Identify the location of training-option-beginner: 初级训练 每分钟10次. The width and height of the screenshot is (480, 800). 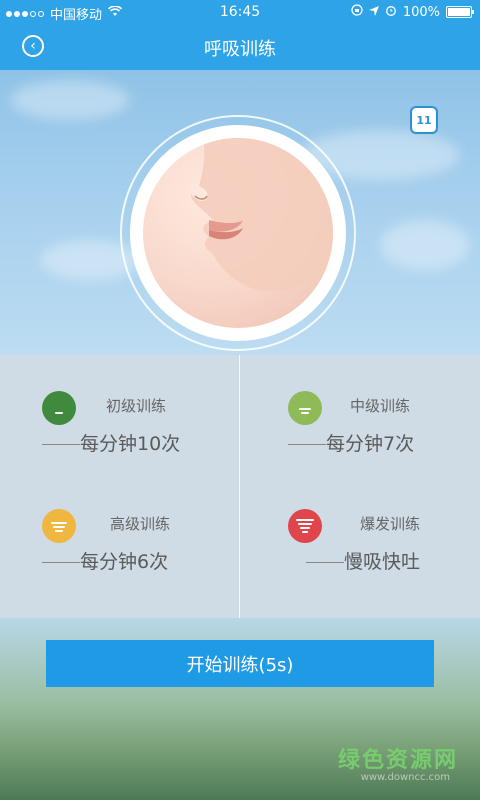
(145, 432).